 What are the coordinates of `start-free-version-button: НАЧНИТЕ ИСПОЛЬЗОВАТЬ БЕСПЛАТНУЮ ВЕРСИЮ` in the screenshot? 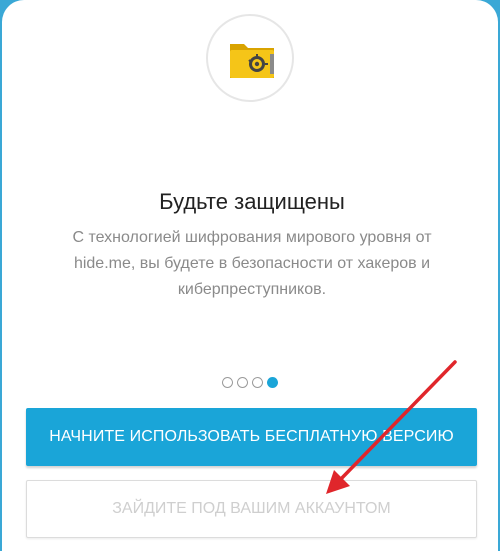 It's located at (251, 437).